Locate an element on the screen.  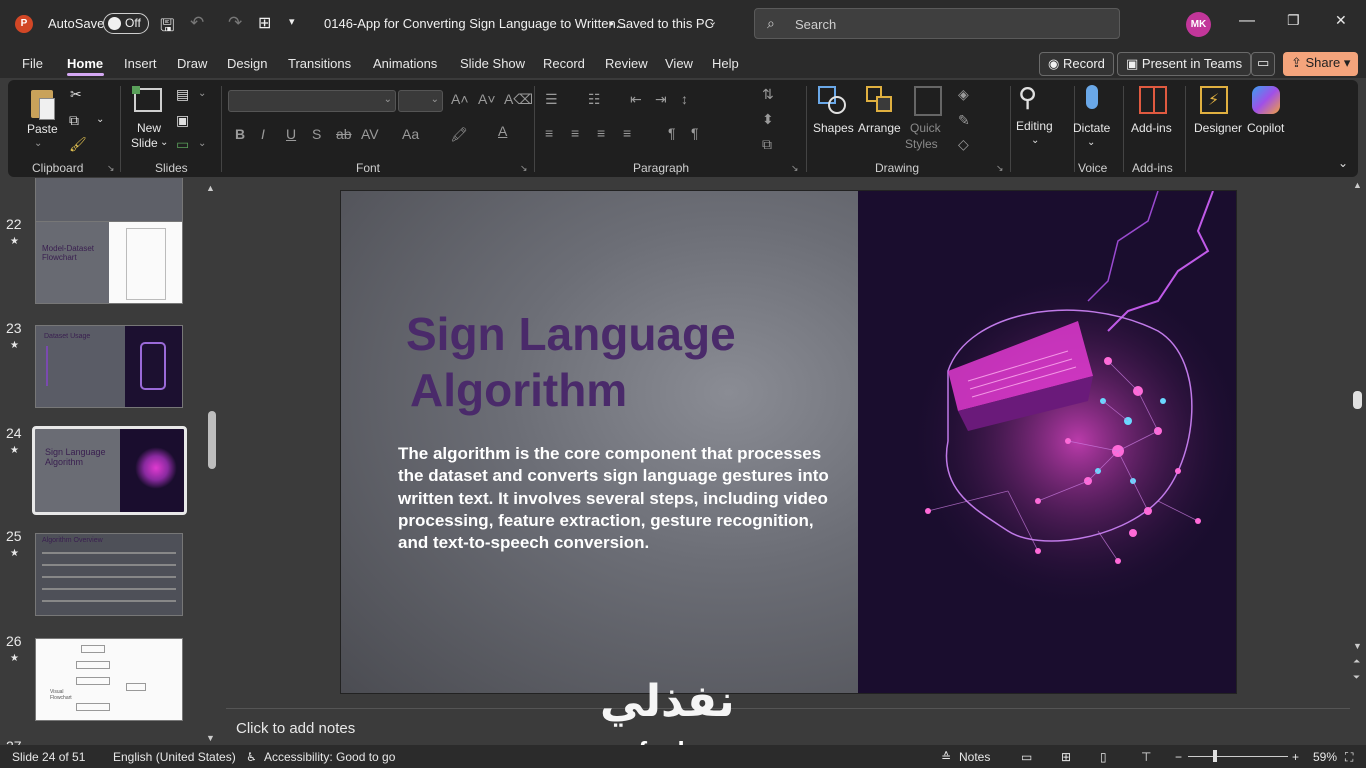
customize-toolbar-chevron-icon: ▾ is located at coordinates (292, 21).